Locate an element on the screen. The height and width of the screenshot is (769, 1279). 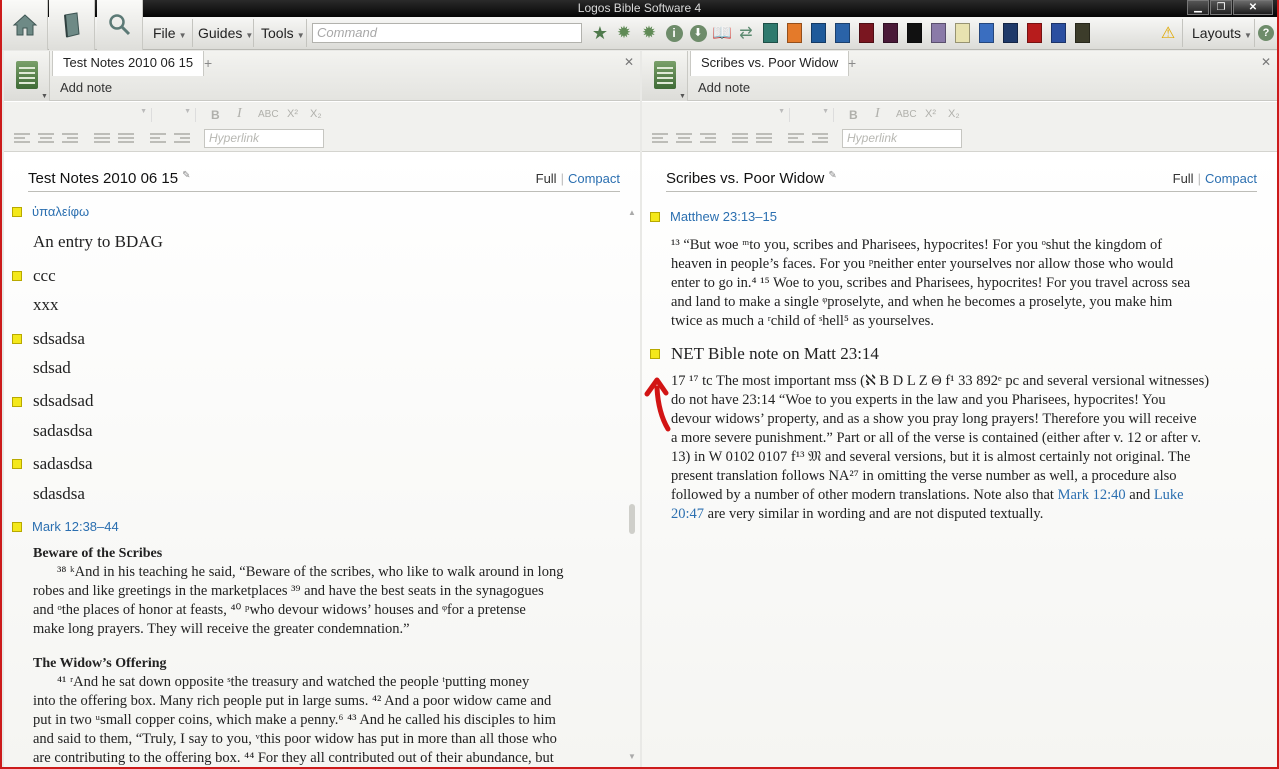
note-anchor: ccc is located at coordinates (44, 276).